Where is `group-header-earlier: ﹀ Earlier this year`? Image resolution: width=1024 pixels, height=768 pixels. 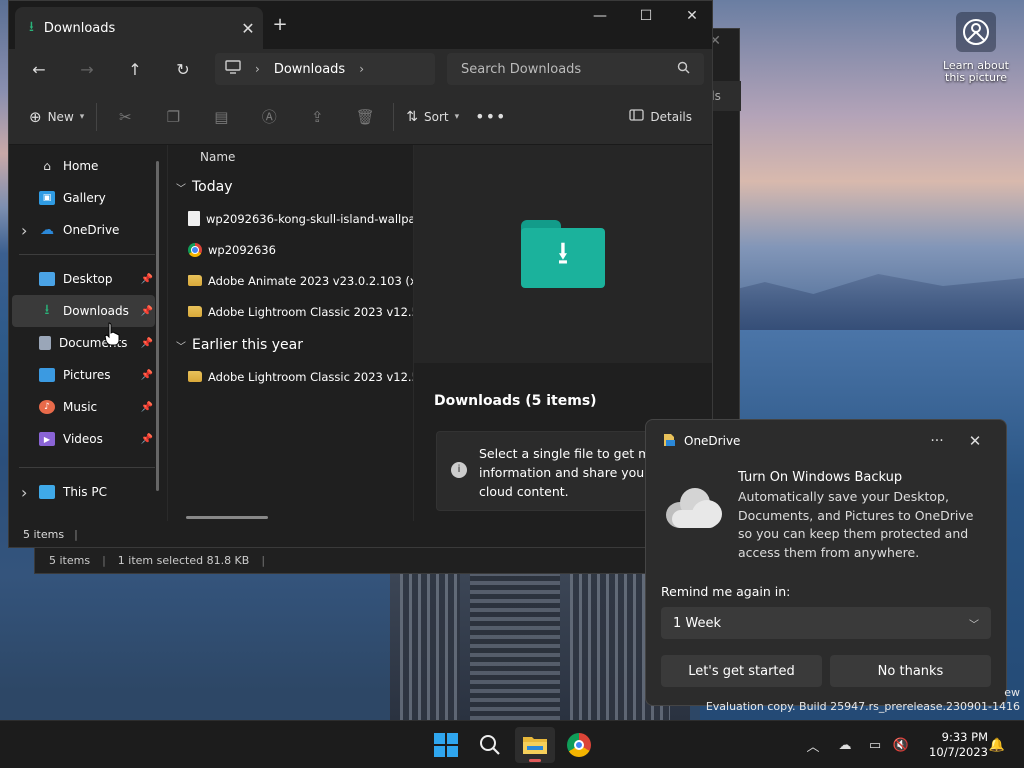 group-header-earlier: ﹀ Earlier this year is located at coordinates (290, 345).